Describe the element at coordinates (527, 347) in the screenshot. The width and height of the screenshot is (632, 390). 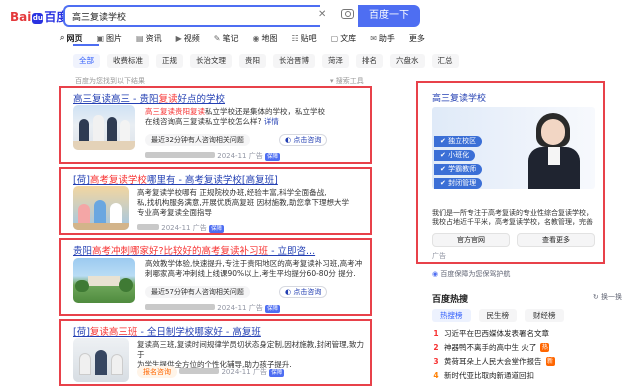
I see `hot-item: 2 神器鸭不离手的高中生 火了热` at that location.